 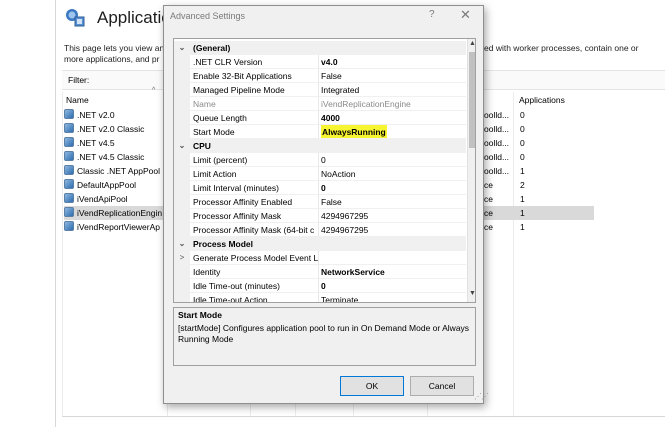 I want to click on property-name: .NET CLR Version, so click(x=256, y=62).